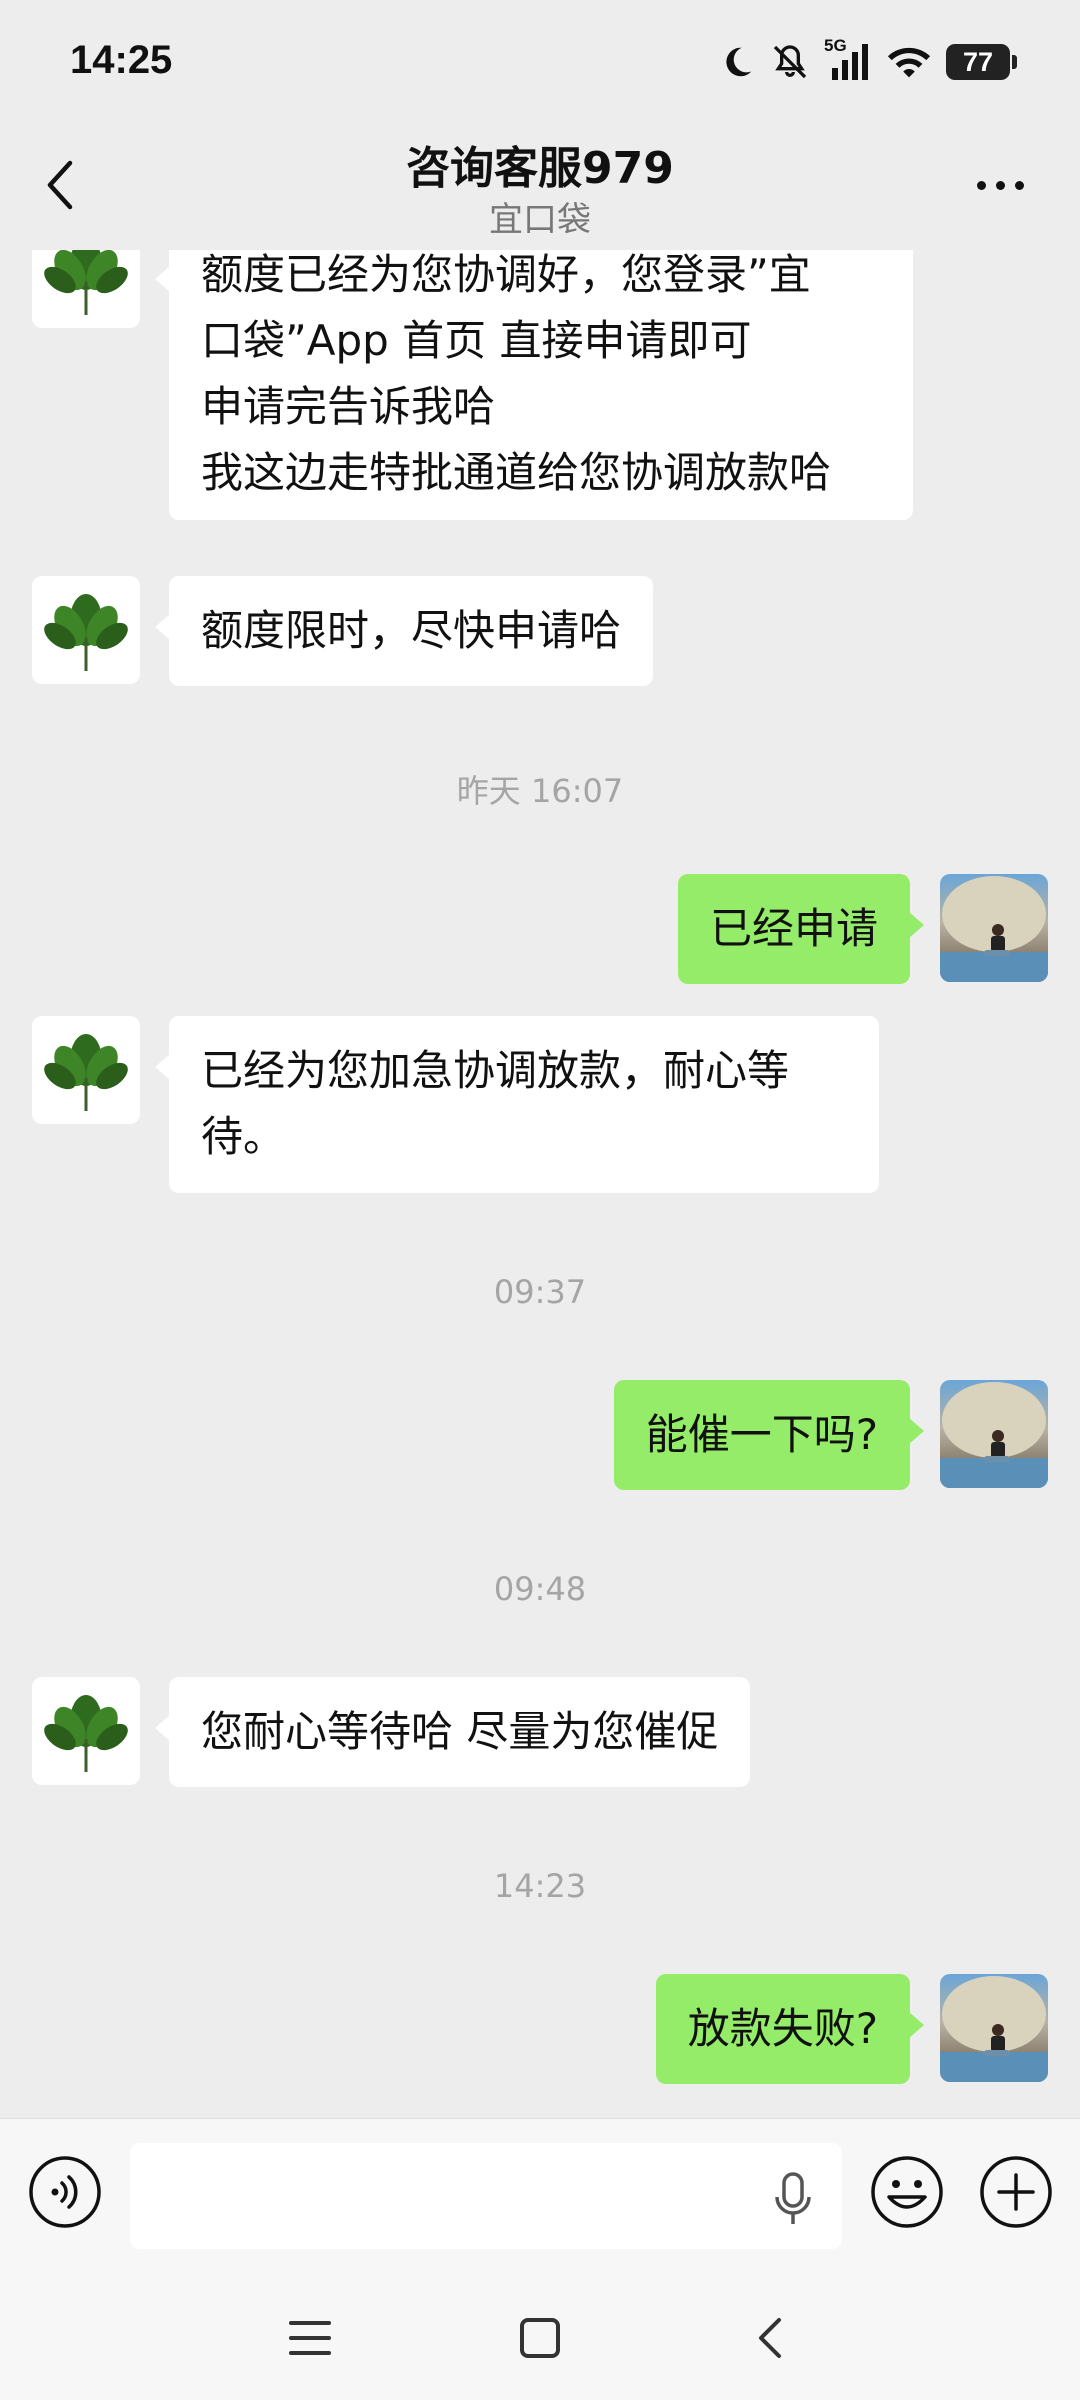  What do you see at coordinates (981, 185) in the screenshot?
I see `more-dots-icon` at bounding box center [981, 185].